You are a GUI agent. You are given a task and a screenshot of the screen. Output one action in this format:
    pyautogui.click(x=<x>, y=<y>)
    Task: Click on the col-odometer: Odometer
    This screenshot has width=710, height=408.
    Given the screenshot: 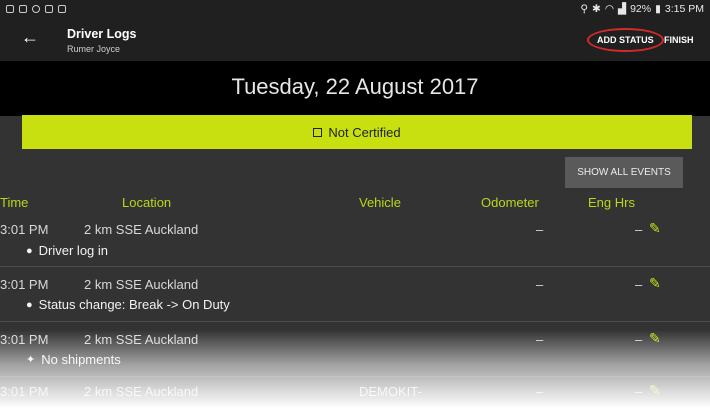 What is the action you would take?
    pyautogui.click(x=510, y=202)
    